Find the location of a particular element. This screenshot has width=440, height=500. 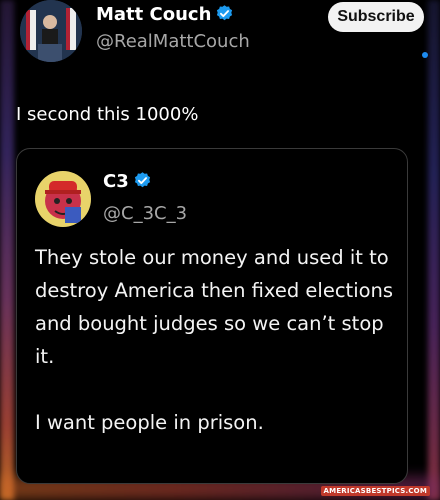

quoted-author-name-text: C3 is located at coordinates (116, 181).